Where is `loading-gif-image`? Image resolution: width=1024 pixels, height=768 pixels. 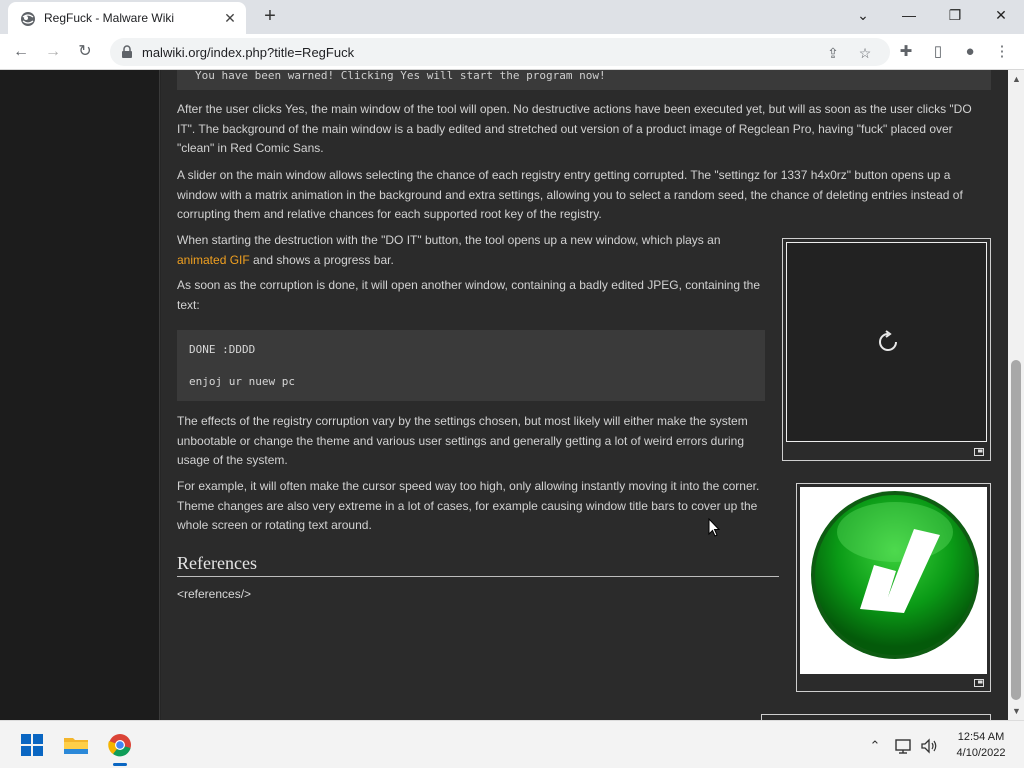
loading-gif-image is located at coordinates (886, 342).